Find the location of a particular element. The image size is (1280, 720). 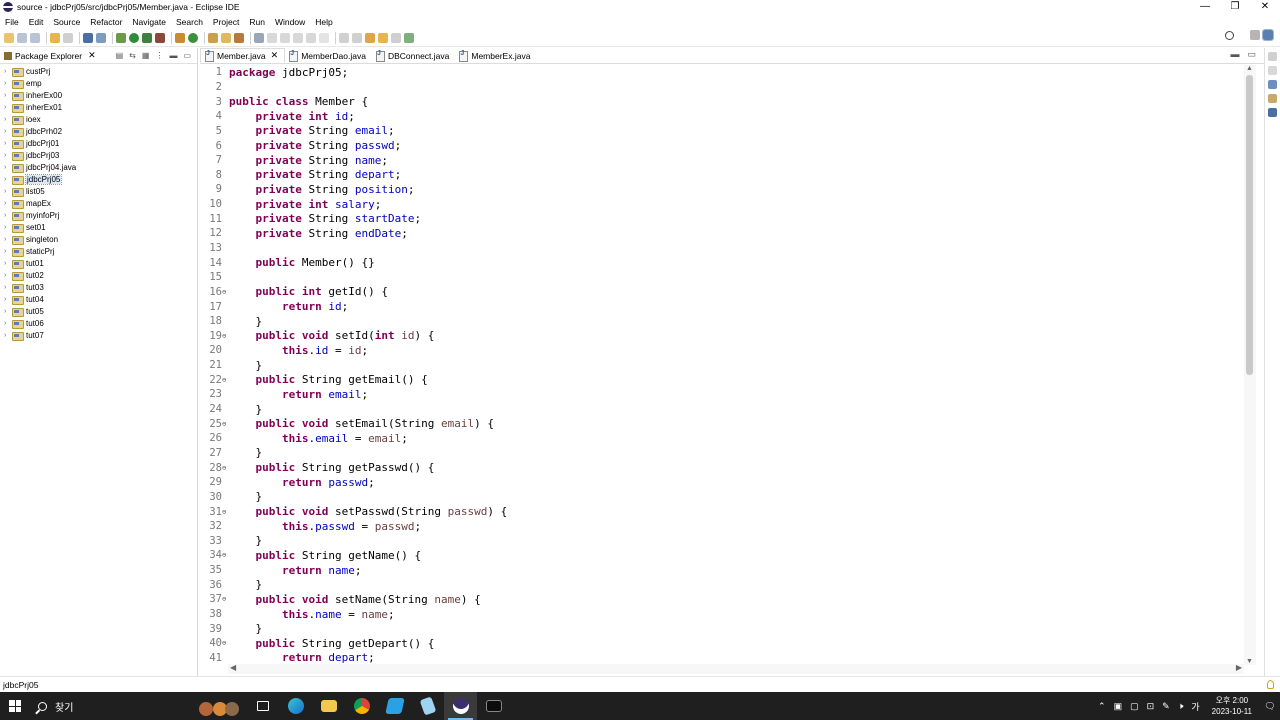

next-annotation-icon is located at coordinates (344, 37).